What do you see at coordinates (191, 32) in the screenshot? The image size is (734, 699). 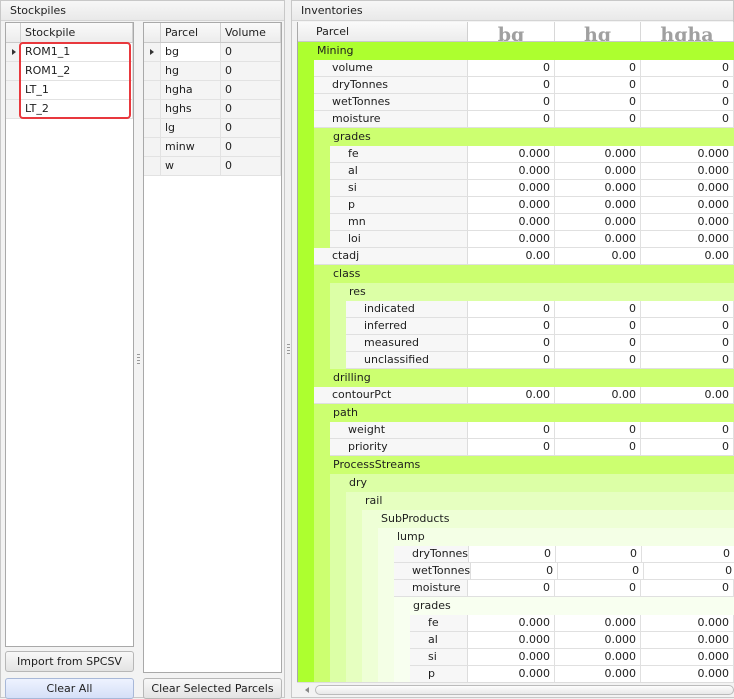 I see `column-header-parcel: Parcel` at bounding box center [191, 32].